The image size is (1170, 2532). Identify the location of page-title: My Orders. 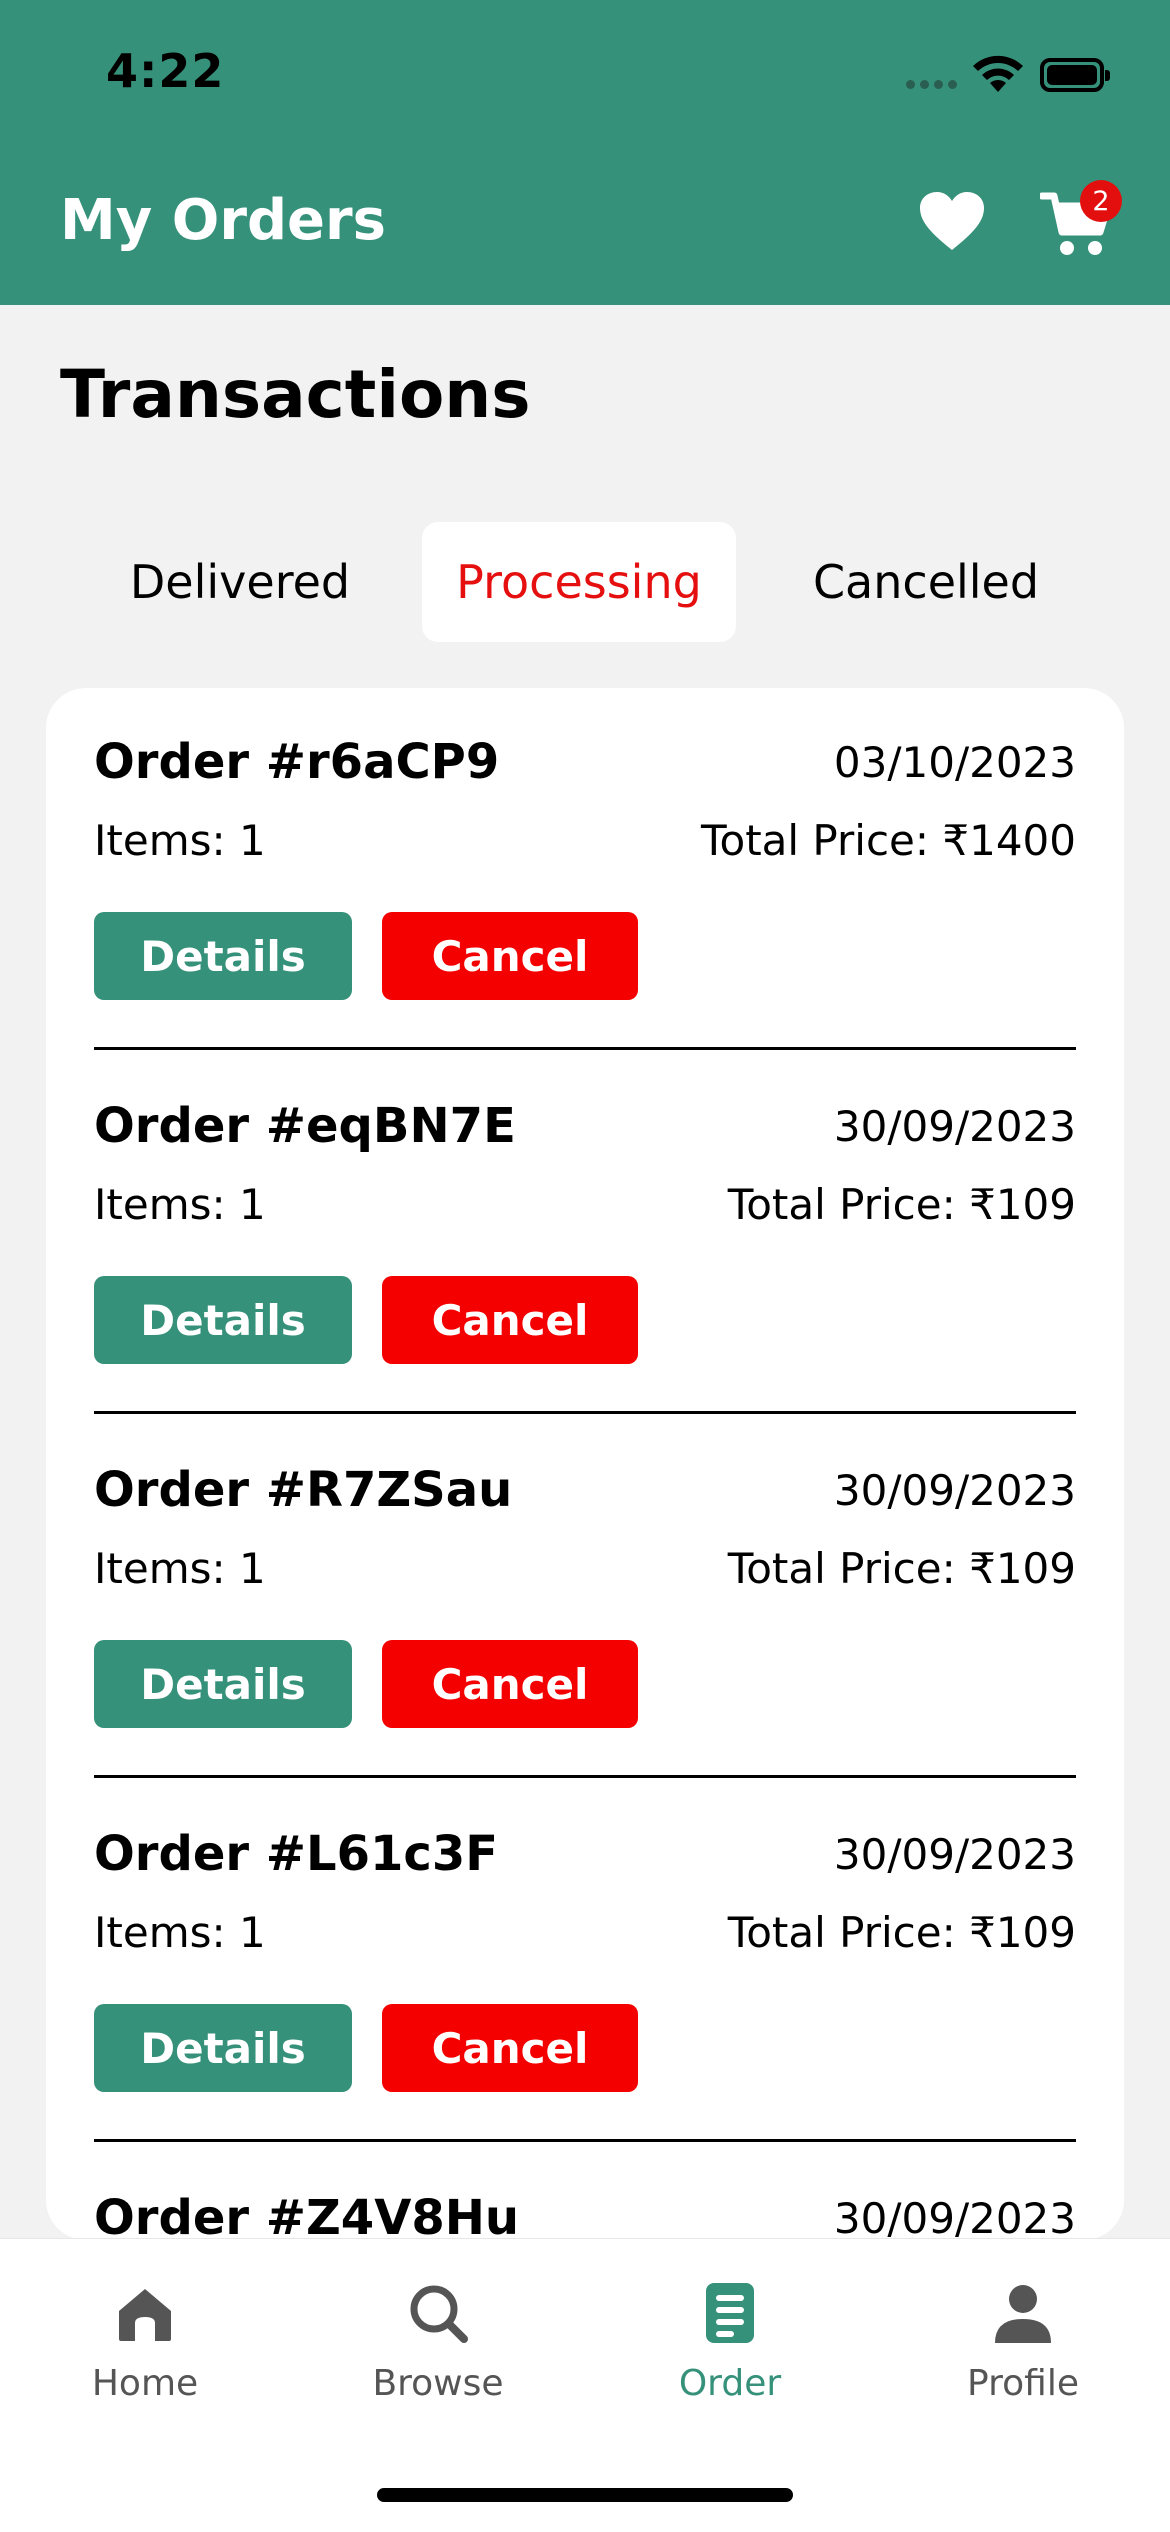
(223, 220).